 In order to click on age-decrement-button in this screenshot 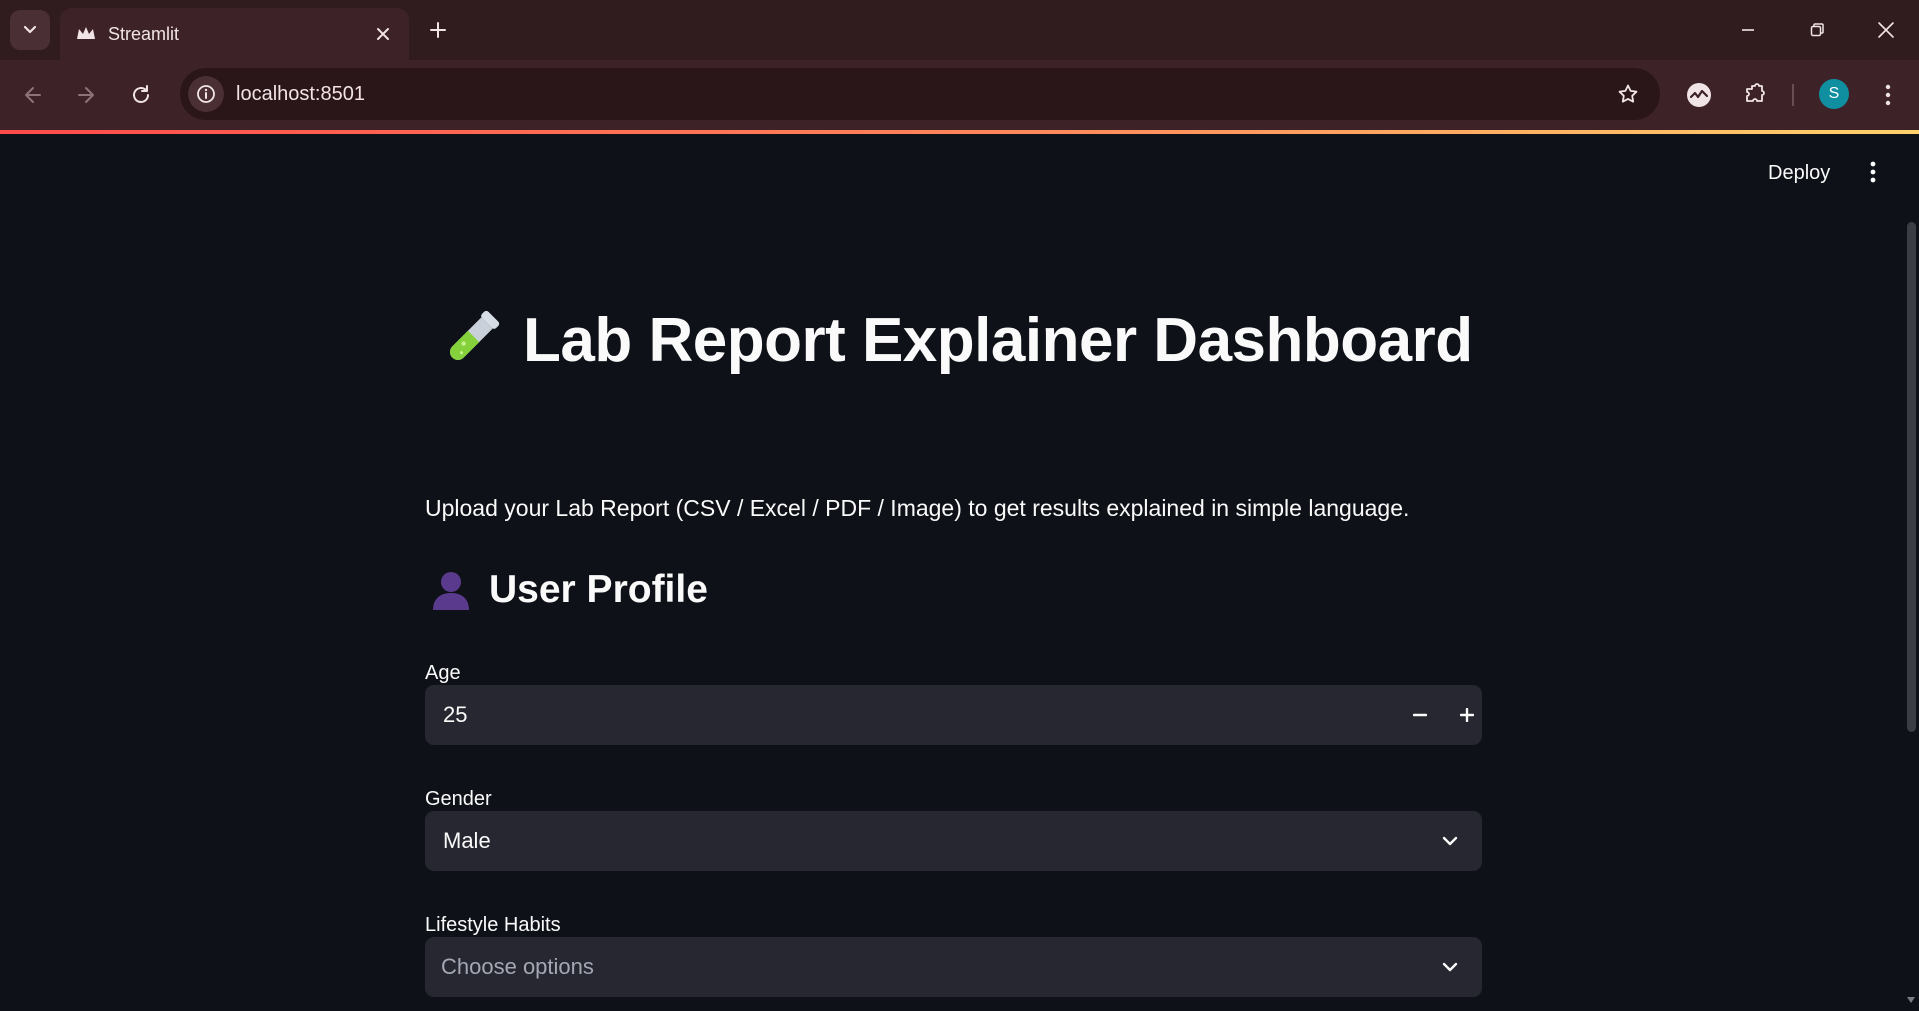, I will do `click(1420, 715)`.